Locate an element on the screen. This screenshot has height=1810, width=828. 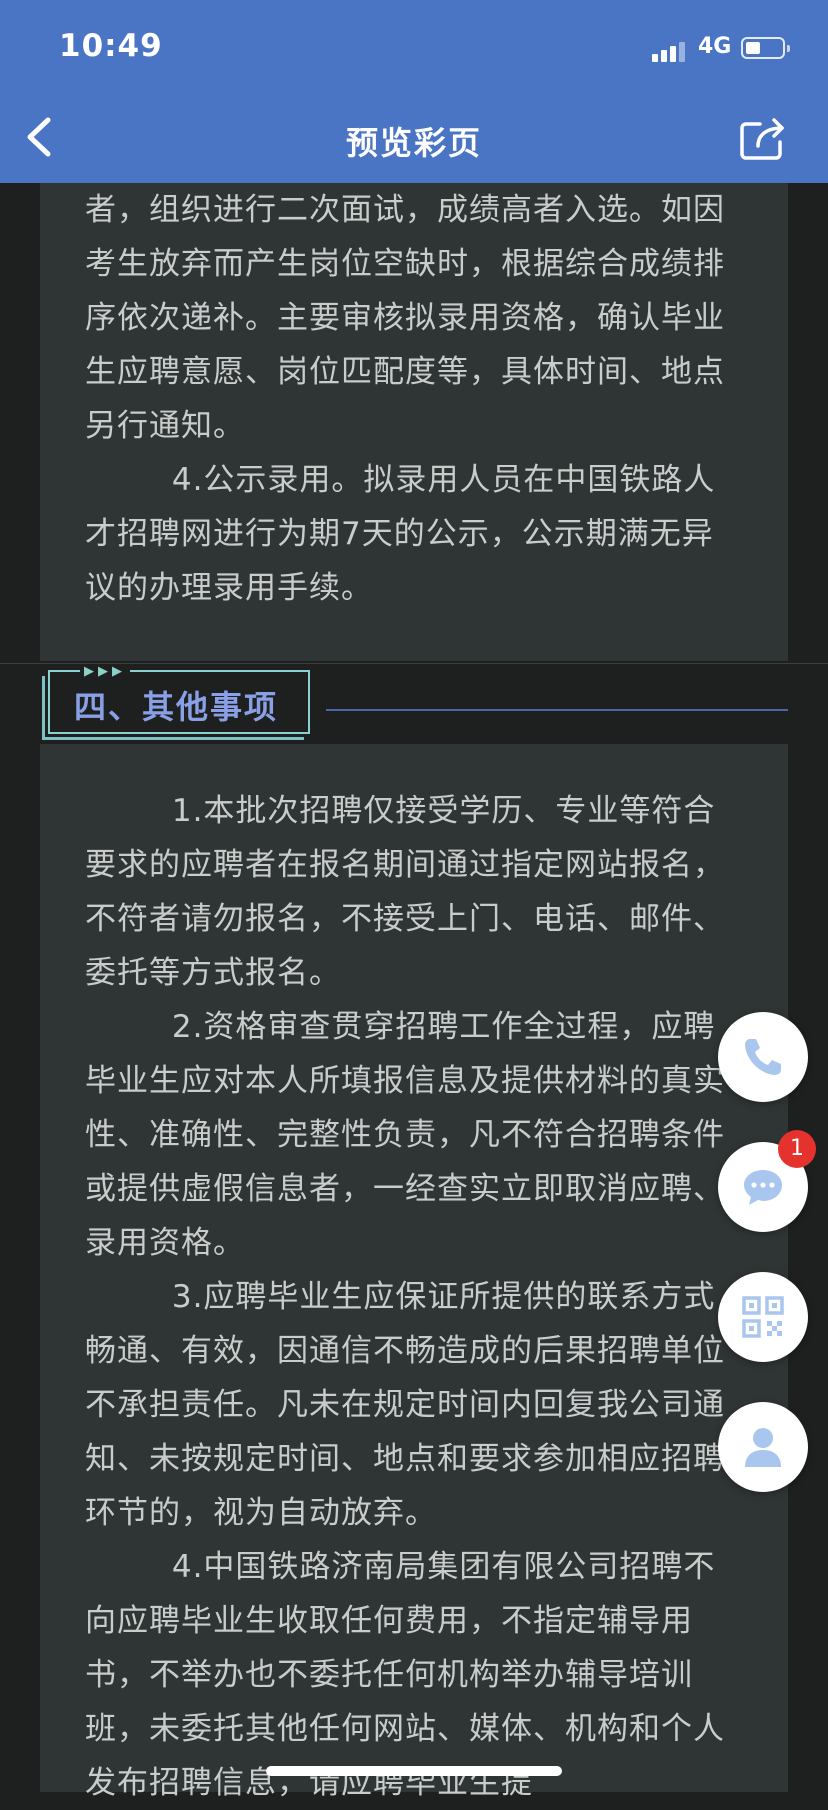
phone-icon is located at coordinates (763, 1057).